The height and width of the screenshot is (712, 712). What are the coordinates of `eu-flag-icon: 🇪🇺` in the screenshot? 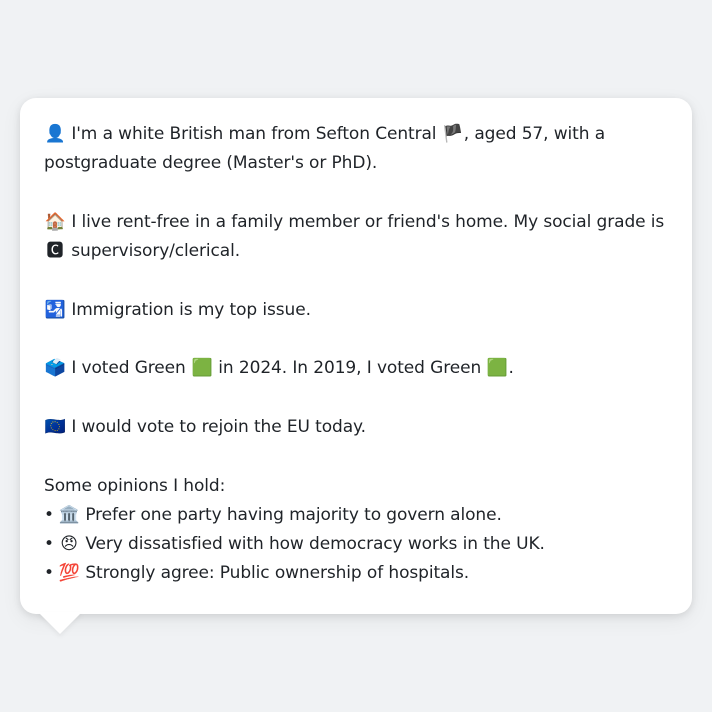 It's located at (55, 426).